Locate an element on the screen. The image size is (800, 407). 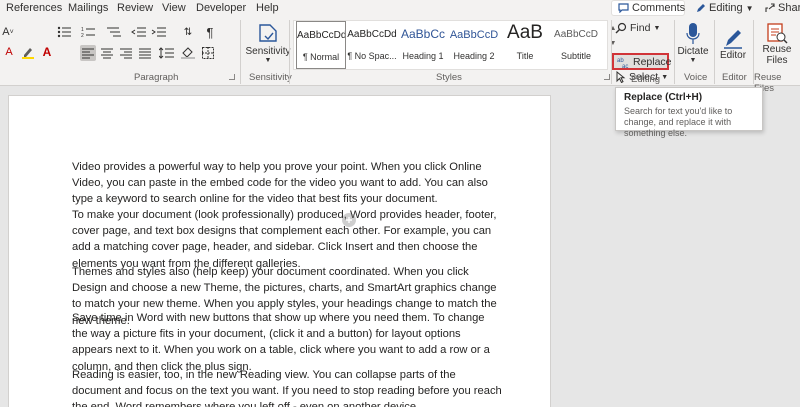
comments-button: Comments is located at coordinates (648, 8).